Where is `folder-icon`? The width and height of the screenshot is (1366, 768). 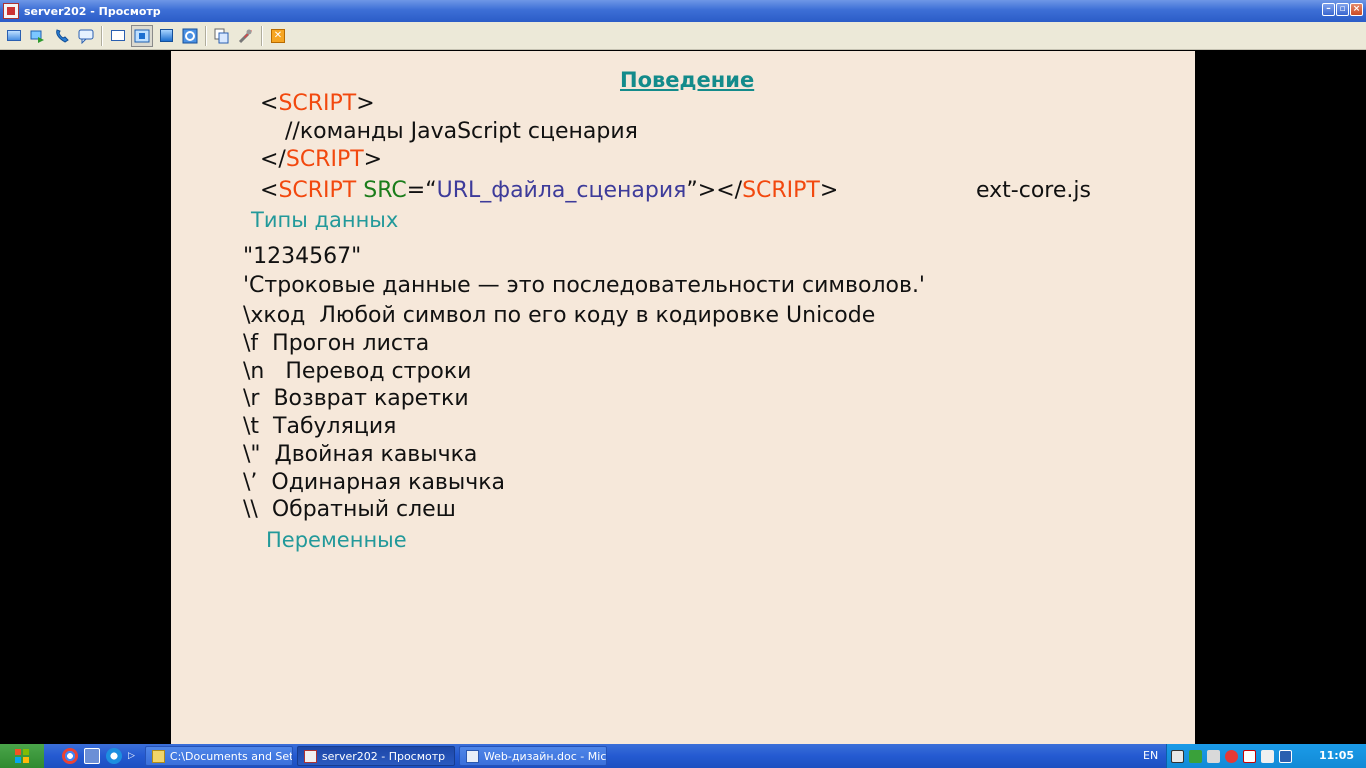 folder-icon is located at coordinates (158, 756).